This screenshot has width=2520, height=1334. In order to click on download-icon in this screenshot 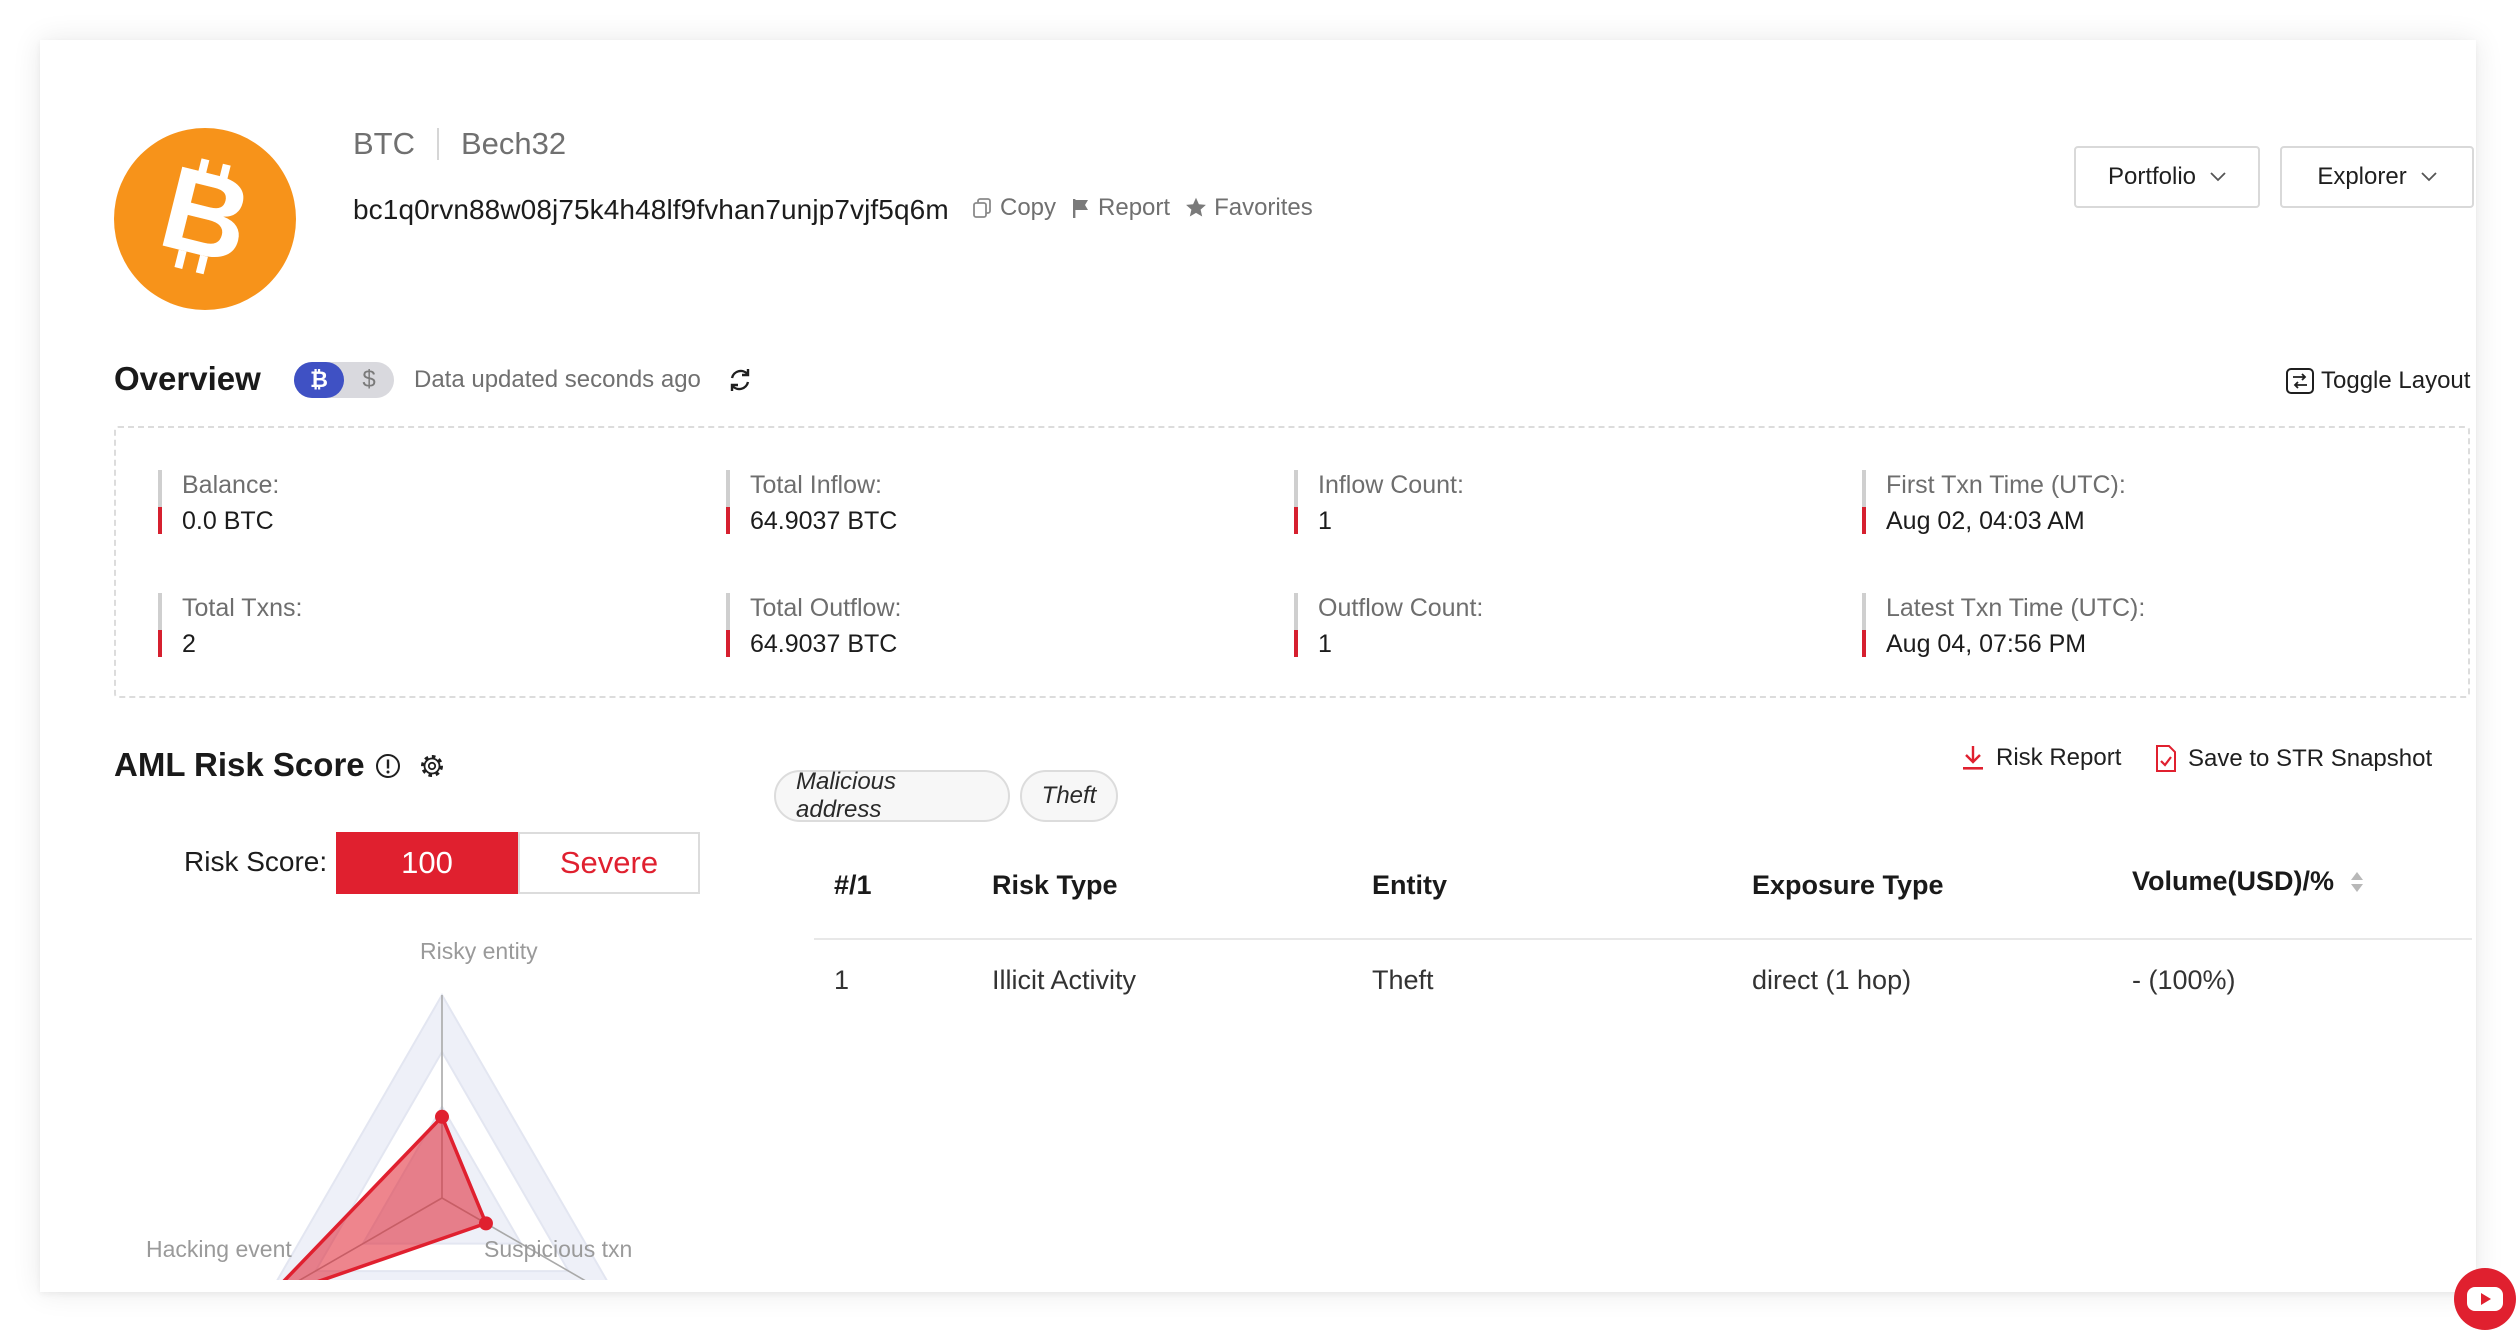, I will do `click(1973, 758)`.